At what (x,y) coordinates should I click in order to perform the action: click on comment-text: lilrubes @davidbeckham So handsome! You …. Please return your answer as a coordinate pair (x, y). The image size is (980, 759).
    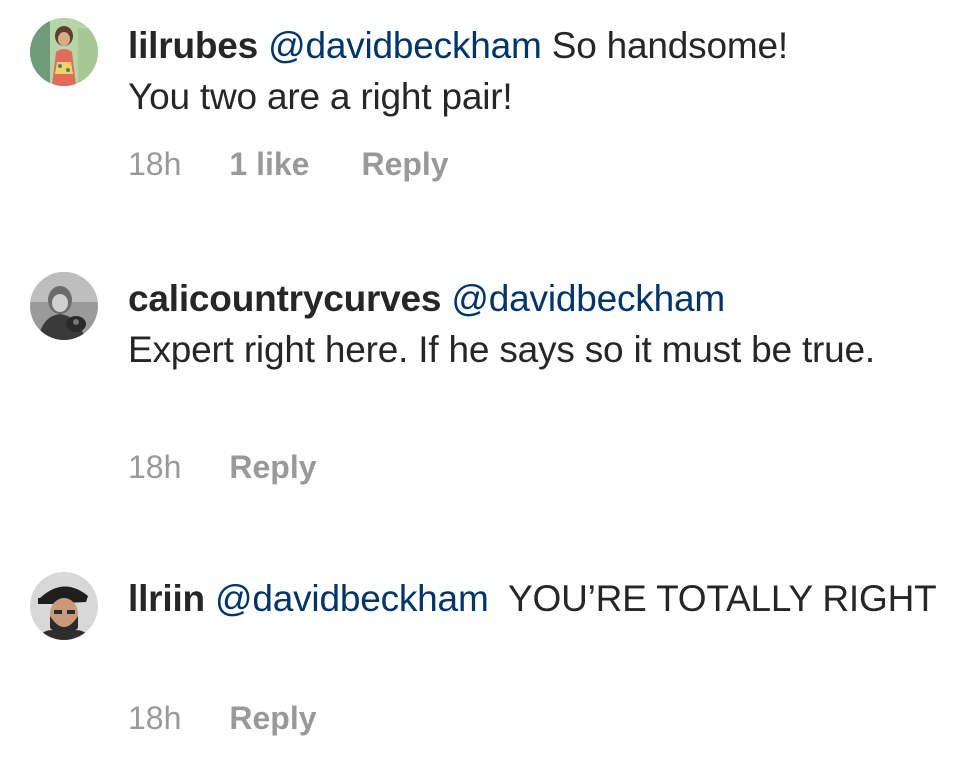
    Looking at the image, I should click on (538, 71).